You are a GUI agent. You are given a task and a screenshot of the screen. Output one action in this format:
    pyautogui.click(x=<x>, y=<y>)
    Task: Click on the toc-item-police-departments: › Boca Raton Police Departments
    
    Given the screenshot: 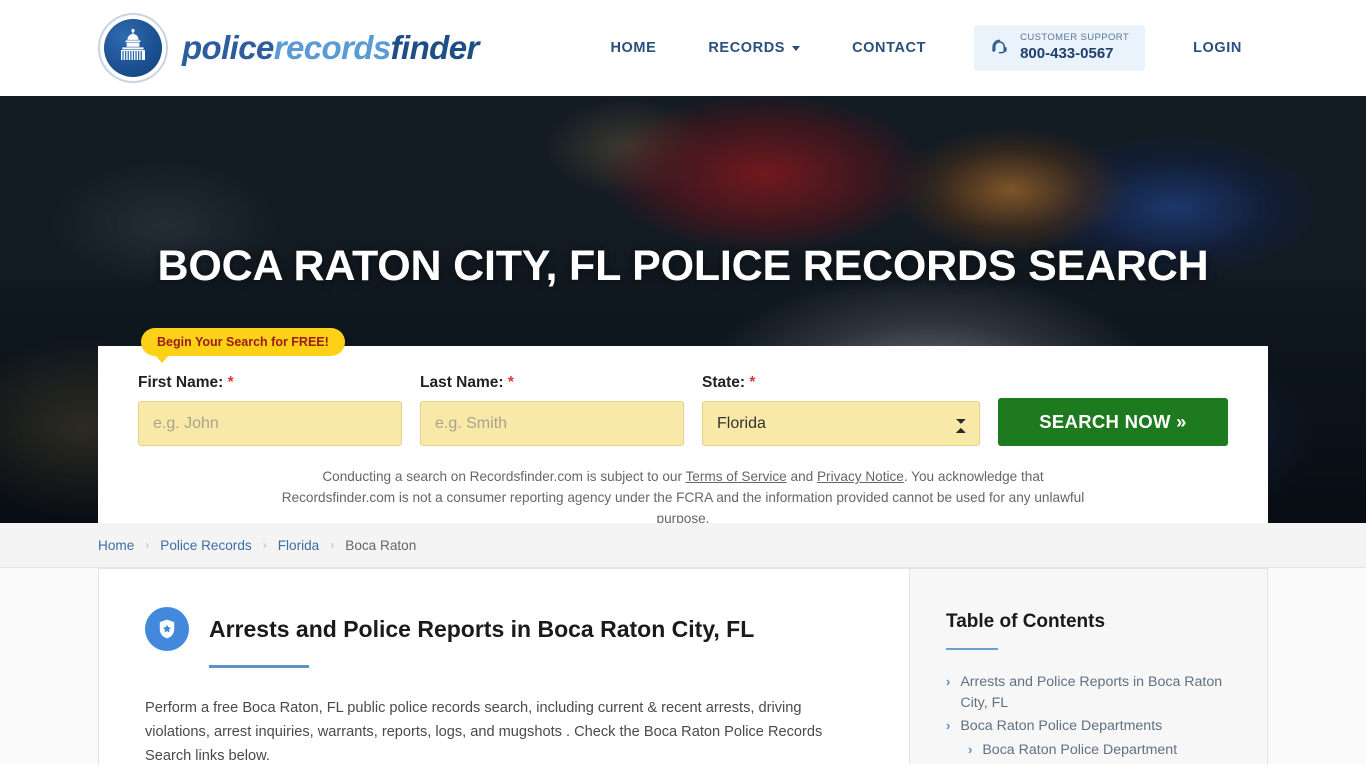 What is the action you would take?
    pyautogui.click(x=1088, y=726)
    